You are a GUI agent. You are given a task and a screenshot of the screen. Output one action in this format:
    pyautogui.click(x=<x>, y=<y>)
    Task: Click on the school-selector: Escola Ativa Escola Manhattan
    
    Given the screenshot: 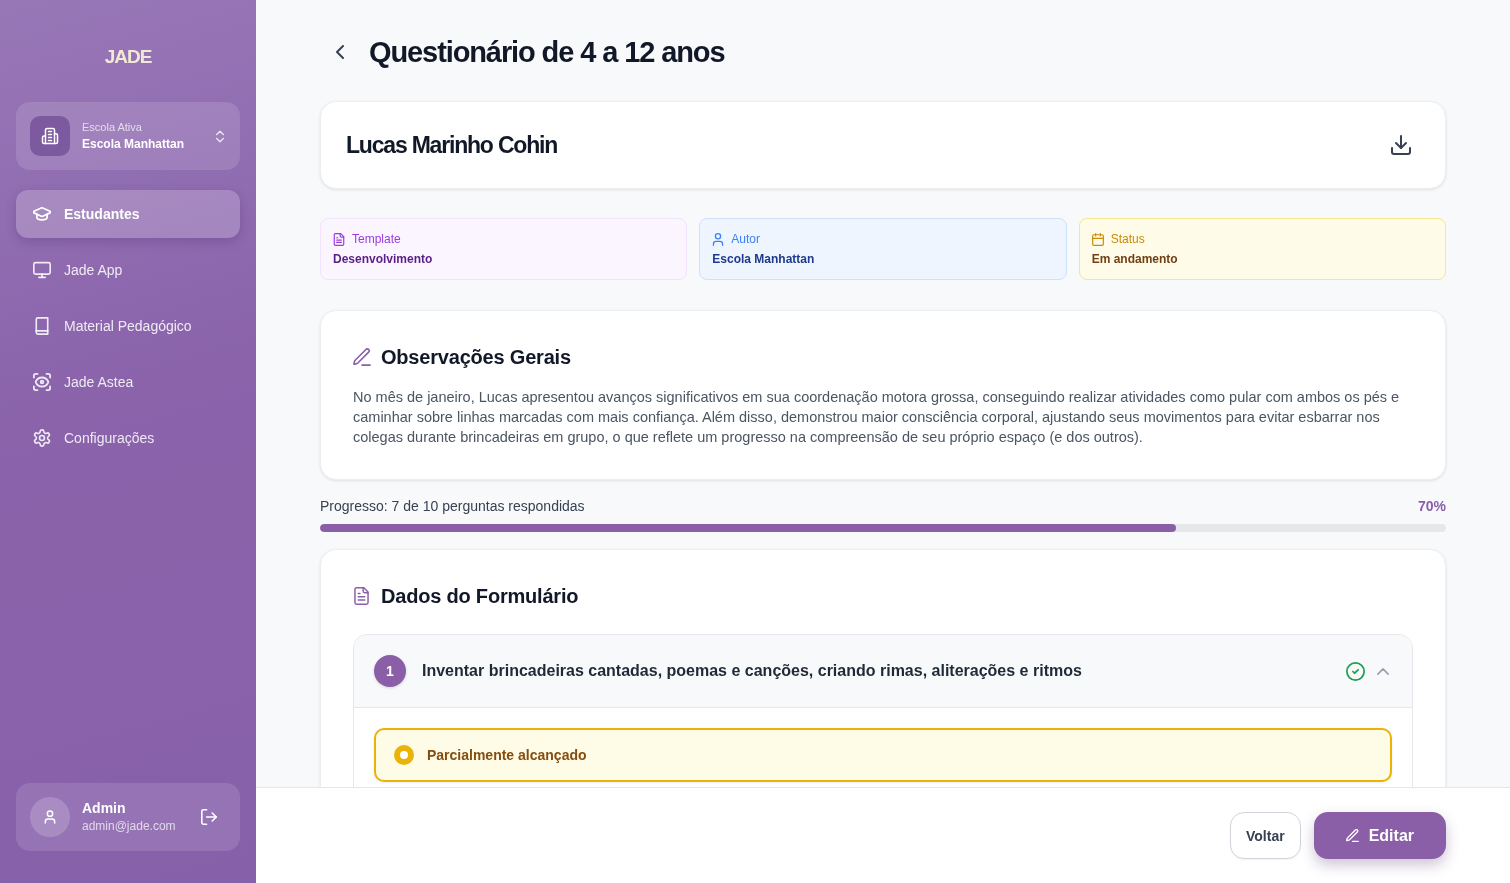 What is the action you would take?
    pyautogui.click(x=128, y=136)
    